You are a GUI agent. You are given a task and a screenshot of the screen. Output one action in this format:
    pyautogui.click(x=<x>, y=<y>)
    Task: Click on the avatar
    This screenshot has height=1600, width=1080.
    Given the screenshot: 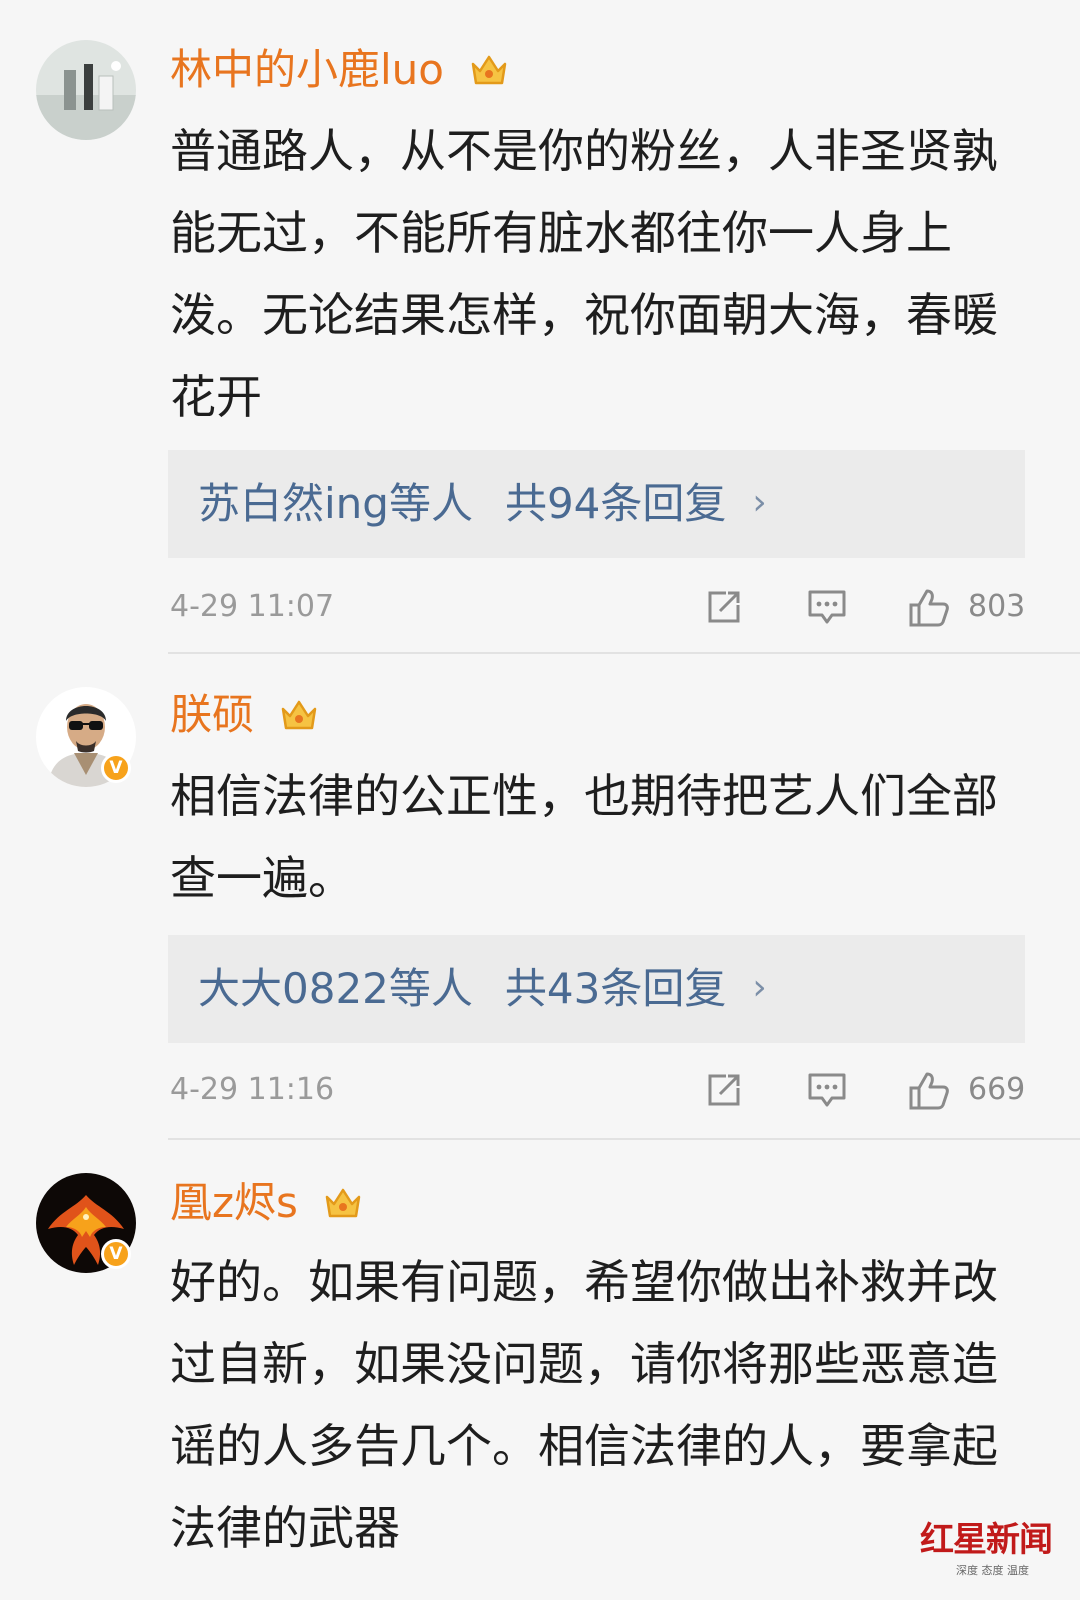 What is the action you would take?
    pyautogui.click(x=86, y=90)
    